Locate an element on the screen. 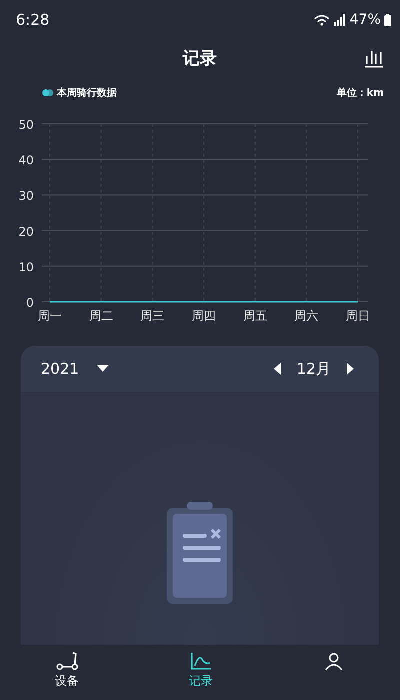  battery-percent: 47% is located at coordinates (365, 20).